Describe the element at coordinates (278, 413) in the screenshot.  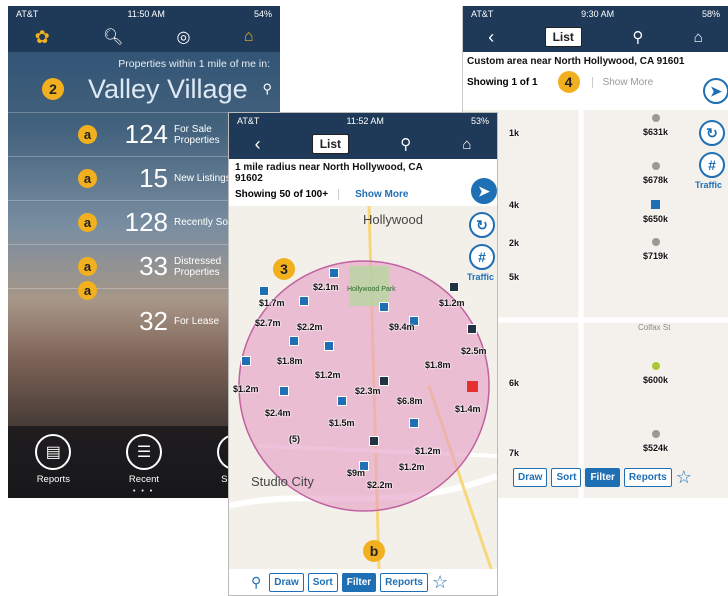
I see `price-pin: $2.4m` at that location.